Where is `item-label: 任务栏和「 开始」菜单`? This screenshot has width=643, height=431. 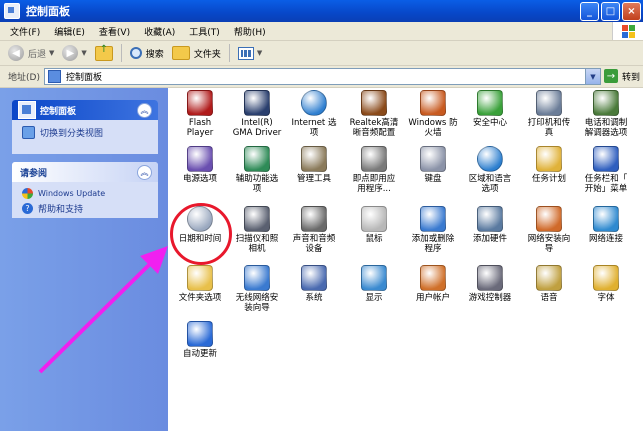 item-label: 任务栏和「 开始」菜单 is located at coordinates (606, 184).